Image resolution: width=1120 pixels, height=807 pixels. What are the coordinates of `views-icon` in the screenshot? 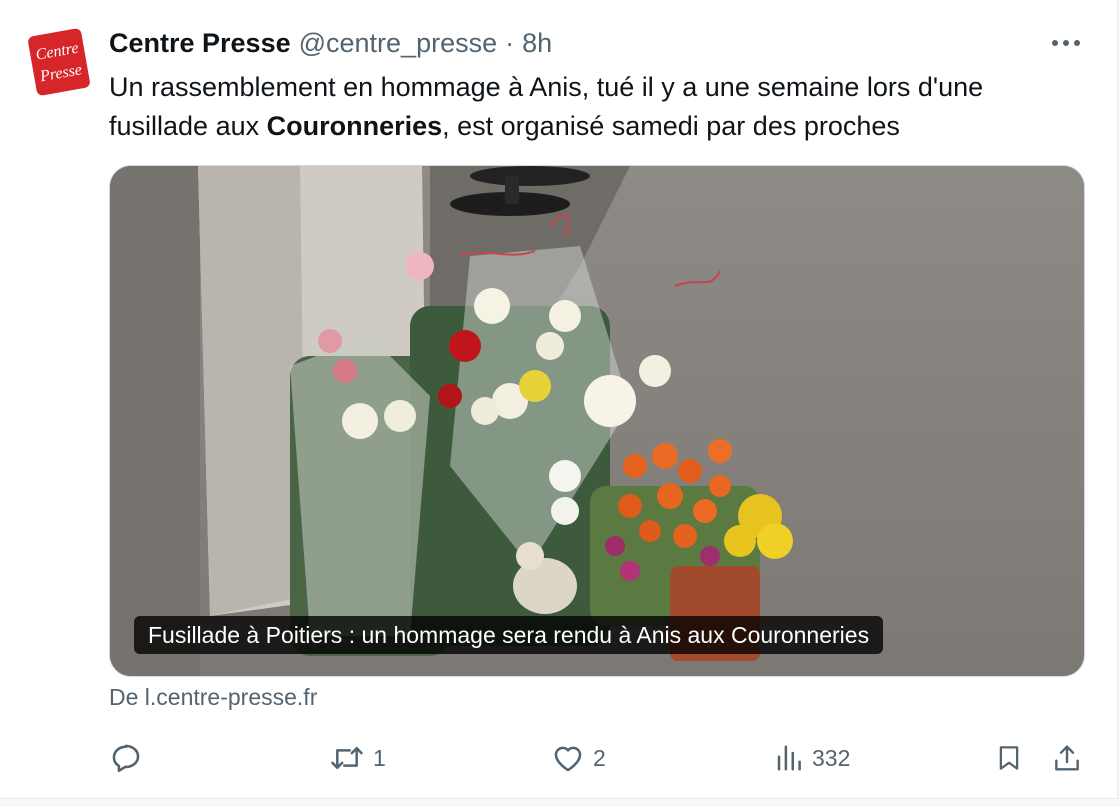 It's located at (789, 758).